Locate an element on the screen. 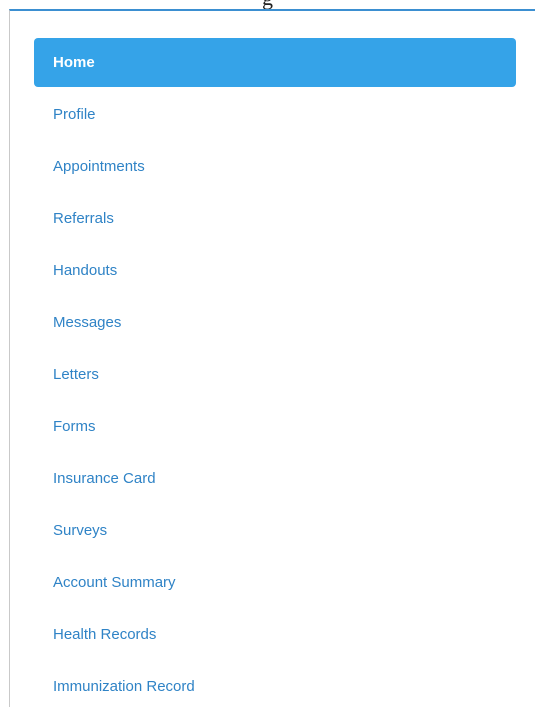 The image size is (535, 707). sidebar-item-immunization-record: Immunization Record is located at coordinates (275, 684).